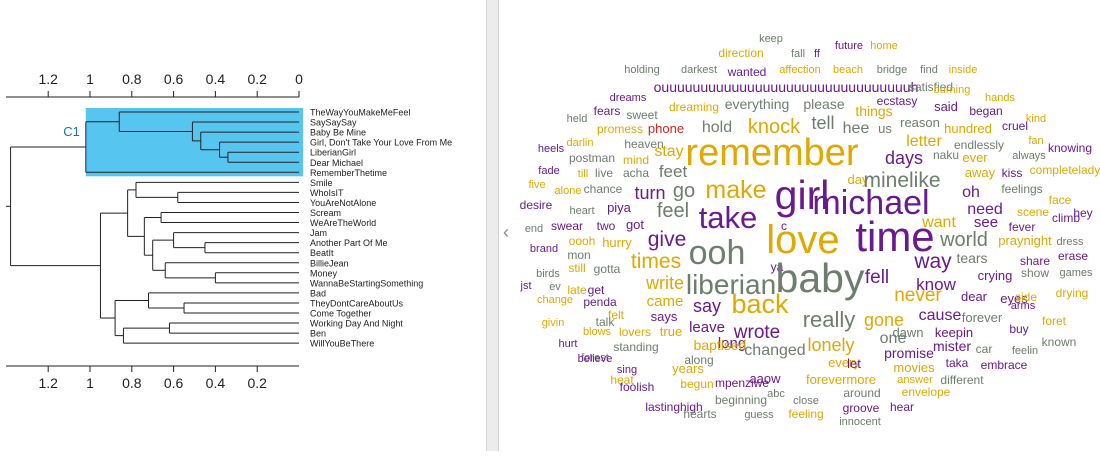 This screenshot has height=456, width=1100. What do you see at coordinates (823, 104) in the screenshot?
I see `word-cloud-word: please` at bounding box center [823, 104].